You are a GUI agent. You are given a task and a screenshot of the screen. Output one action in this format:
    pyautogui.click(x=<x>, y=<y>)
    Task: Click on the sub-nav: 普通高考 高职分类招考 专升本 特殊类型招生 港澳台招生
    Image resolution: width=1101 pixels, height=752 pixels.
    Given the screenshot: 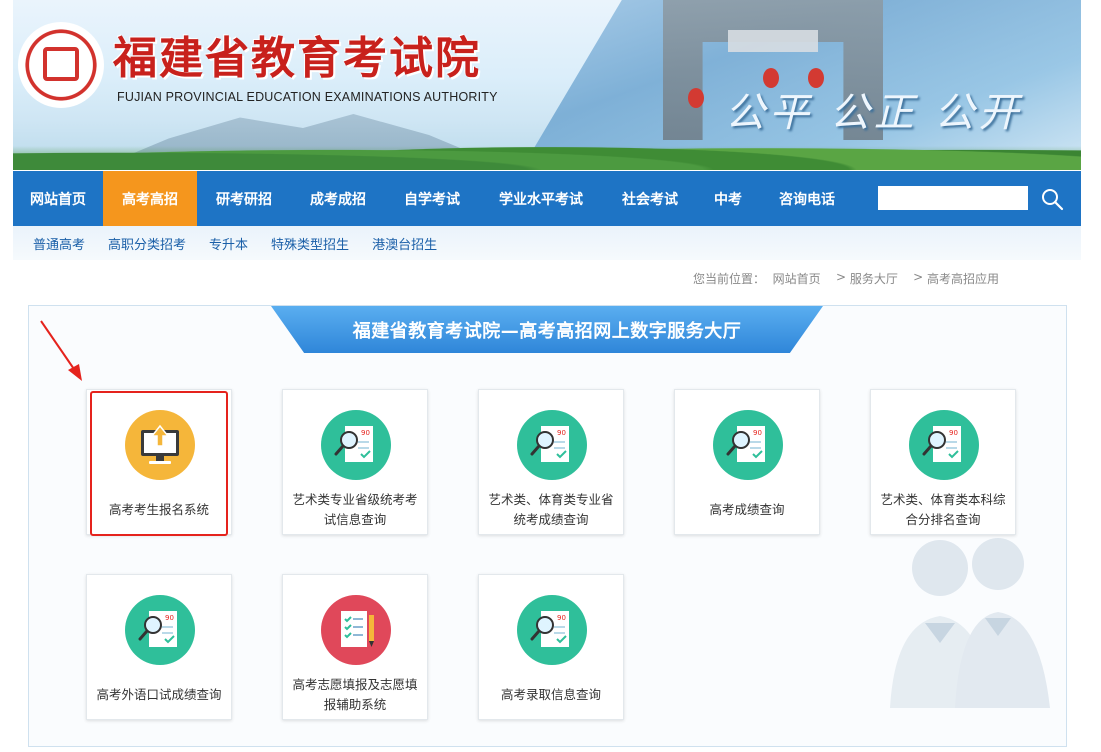 What is the action you would take?
    pyautogui.click(x=547, y=243)
    